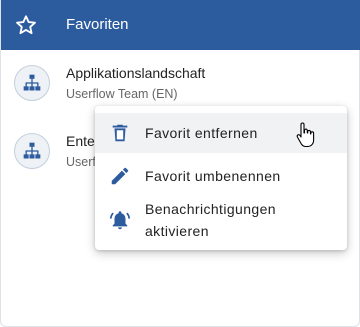 The image size is (360, 327). I want to click on favorites-title: Favoriten, so click(97, 24).